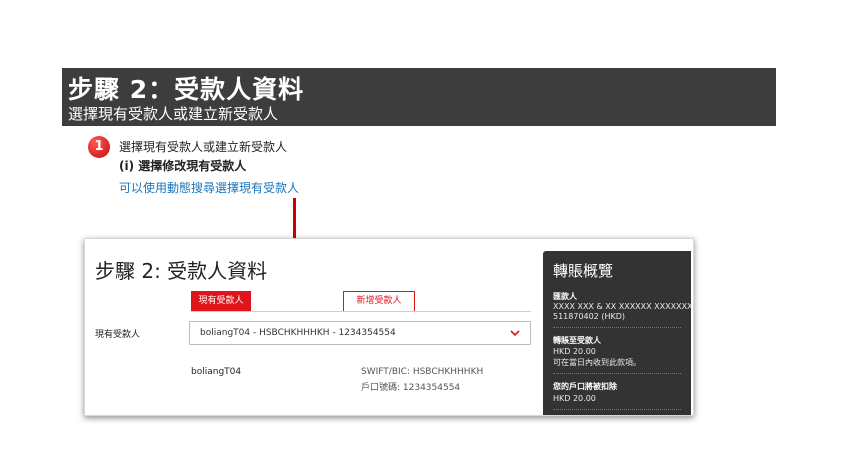 The height and width of the screenshot is (475, 852). I want to click on tab-existing-payee: 現有受款人, so click(221, 301).